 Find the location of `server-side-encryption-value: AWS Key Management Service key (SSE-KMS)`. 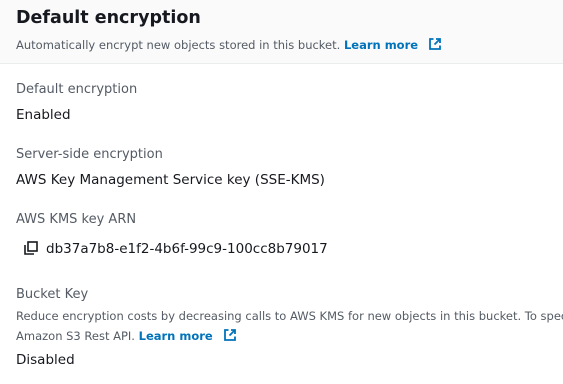

server-side-encryption-value: AWS Key Management Service key (SSE-KMS) is located at coordinates (170, 180).